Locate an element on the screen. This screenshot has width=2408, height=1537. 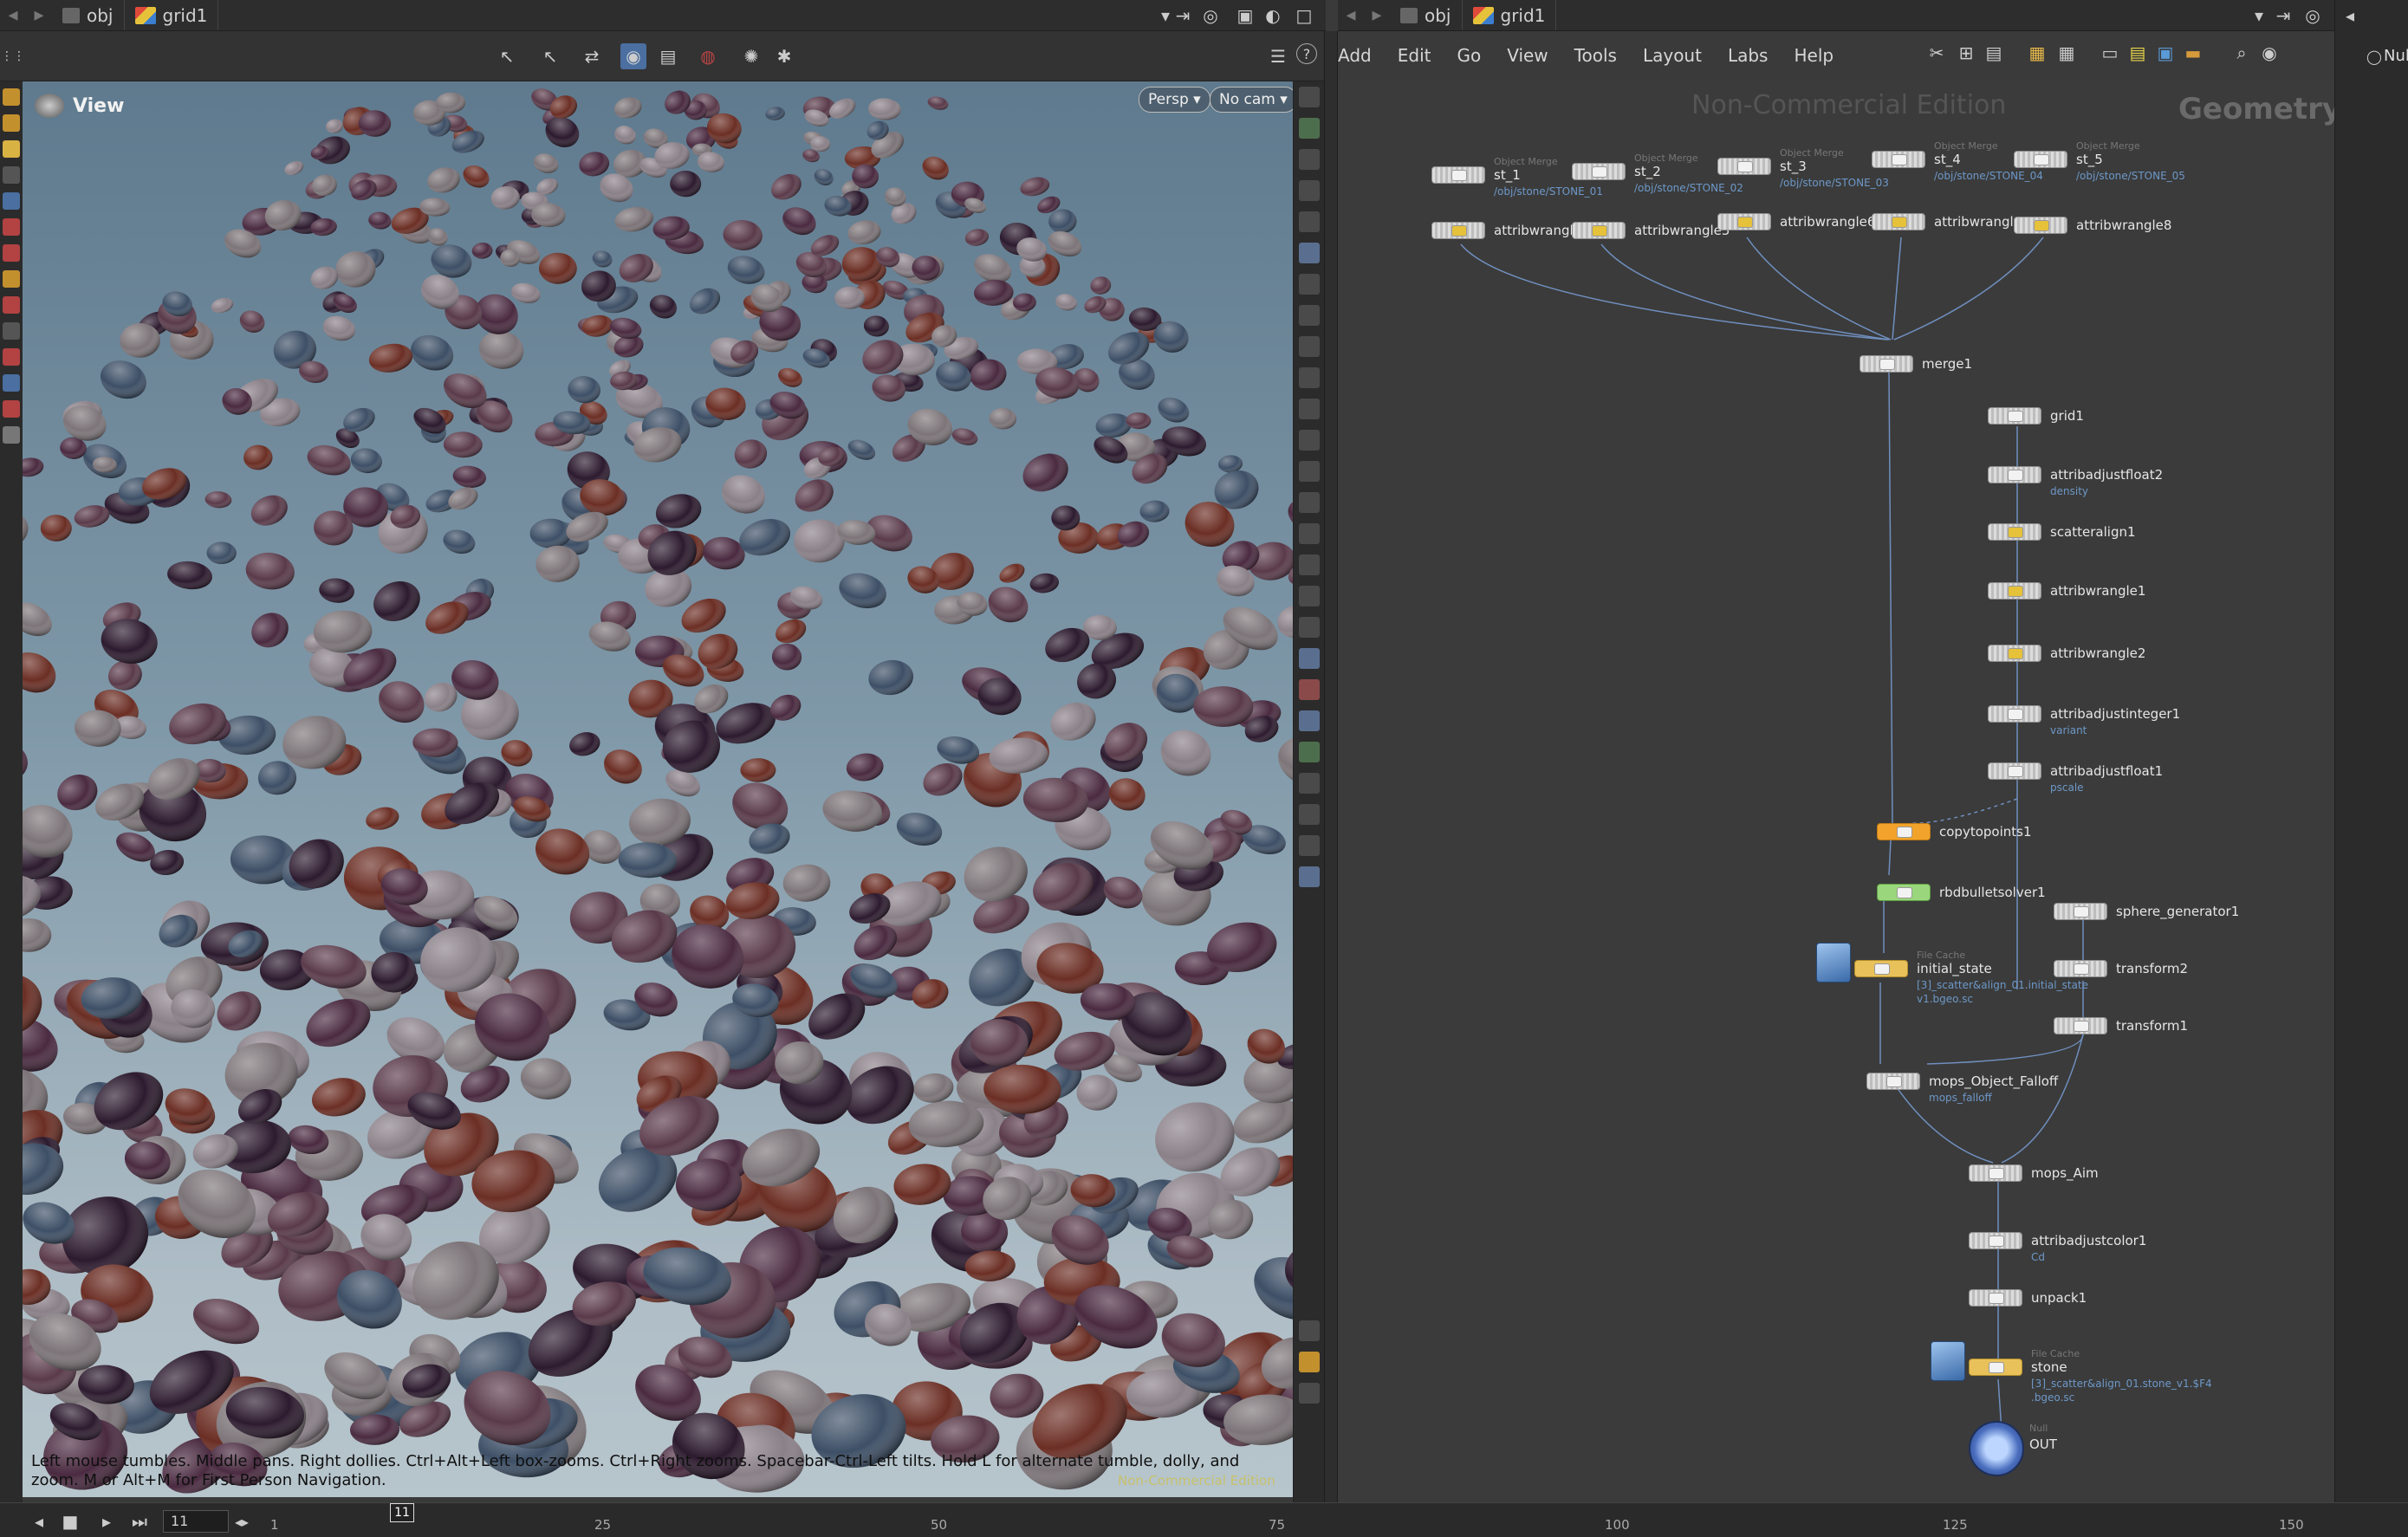
display-check-icon is located at coordinates (1310, 689).